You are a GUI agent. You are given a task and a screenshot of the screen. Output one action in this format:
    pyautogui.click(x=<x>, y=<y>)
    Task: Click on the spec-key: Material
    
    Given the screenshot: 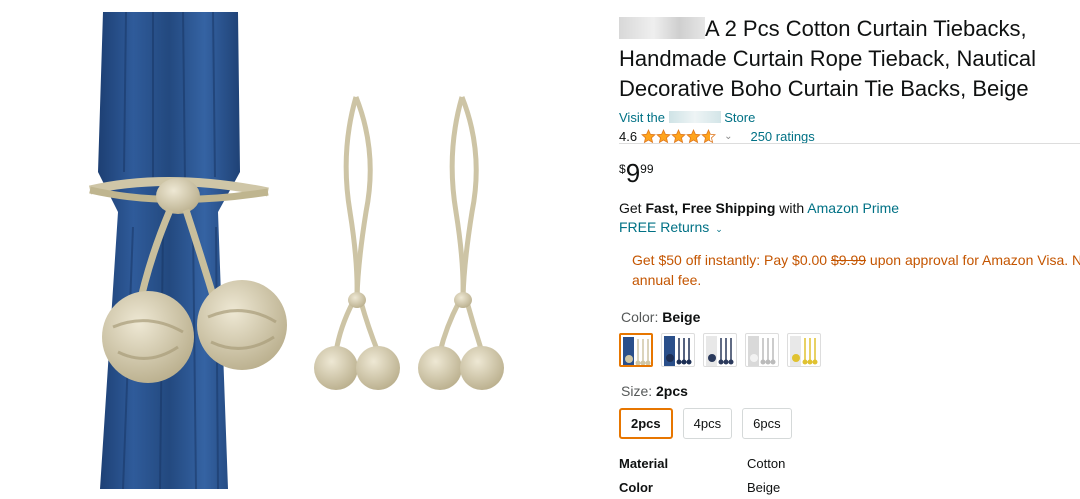 What is the action you would take?
    pyautogui.click(x=644, y=463)
    